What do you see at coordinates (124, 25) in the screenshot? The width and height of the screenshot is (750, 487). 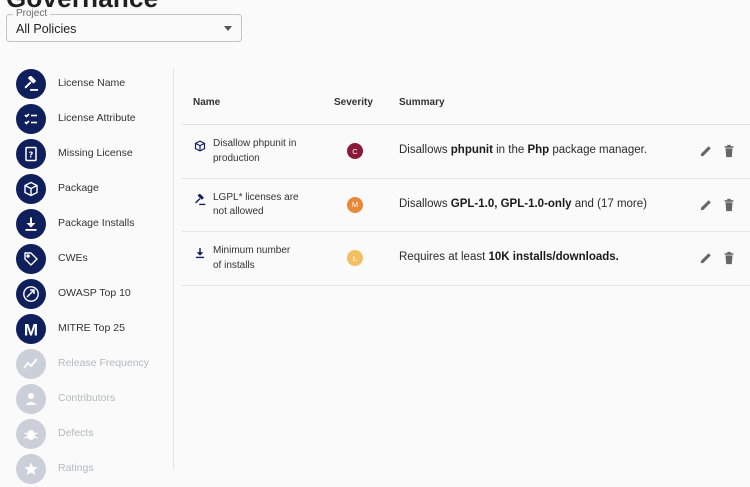 I see `project-select: Project All Policies` at bounding box center [124, 25].